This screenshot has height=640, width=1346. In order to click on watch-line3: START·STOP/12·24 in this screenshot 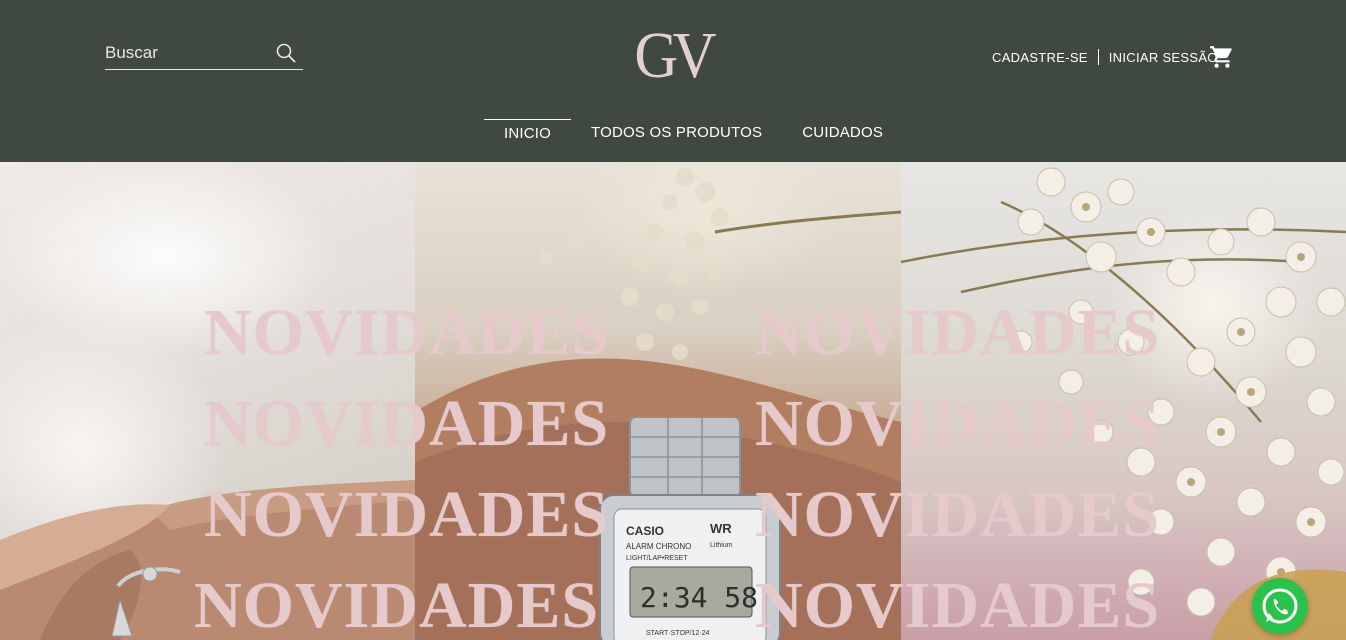, I will do `click(678, 633)`.